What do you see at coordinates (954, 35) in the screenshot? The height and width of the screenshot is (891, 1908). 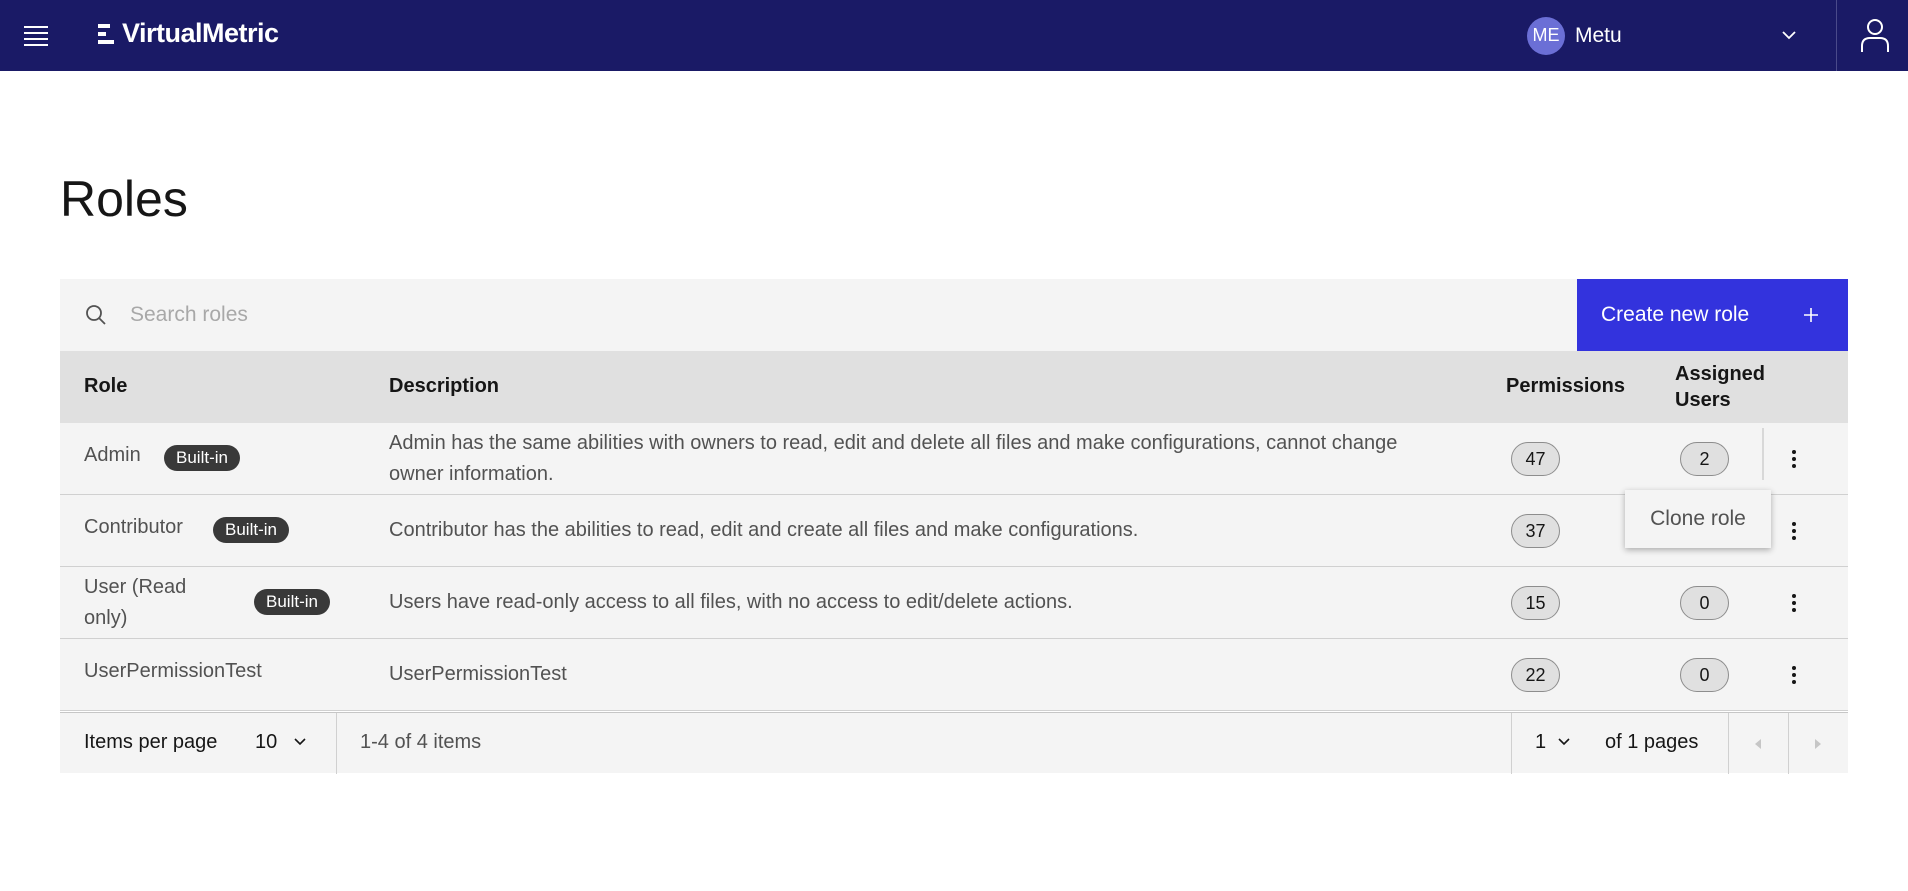 I see `top-navigation-bar: VirtualMetric ME Metu` at bounding box center [954, 35].